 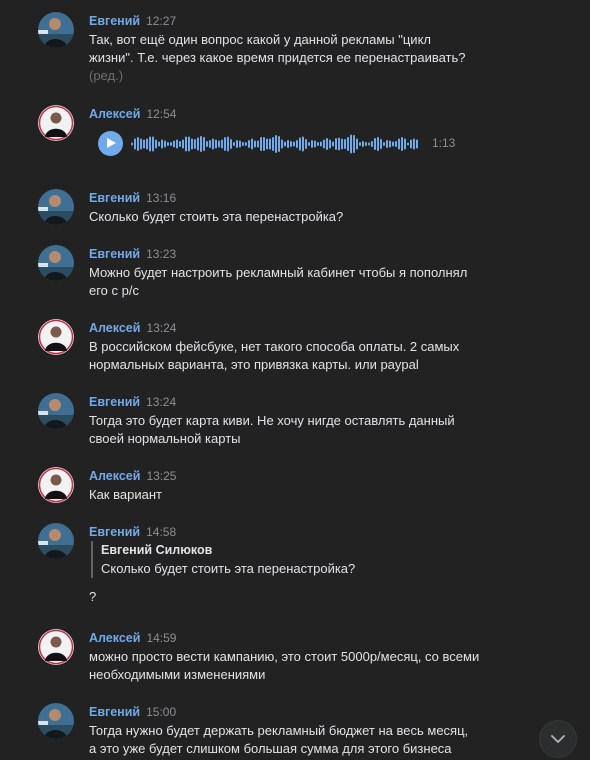 I want to click on message-item: Алексей 12:54 1:13, so click(x=295, y=135).